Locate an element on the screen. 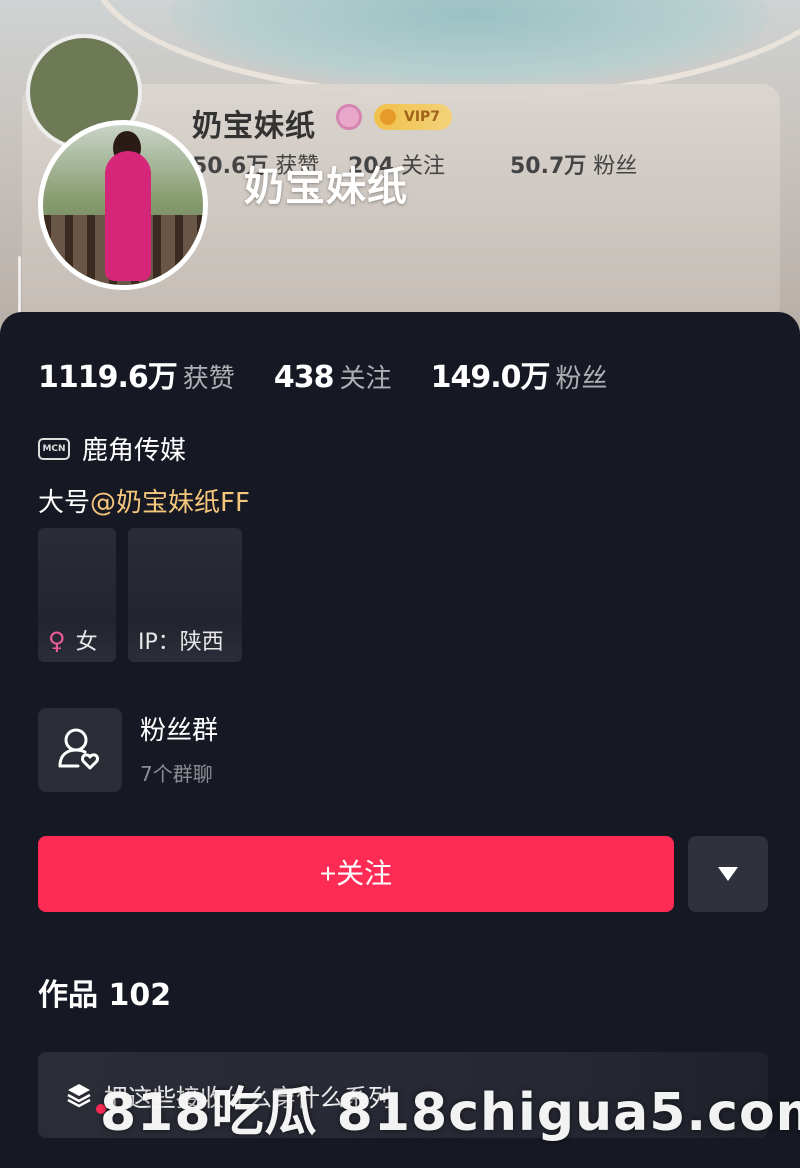 This screenshot has height=1168, width=800. triangle-down-icon is located at coordinates (728, 874).